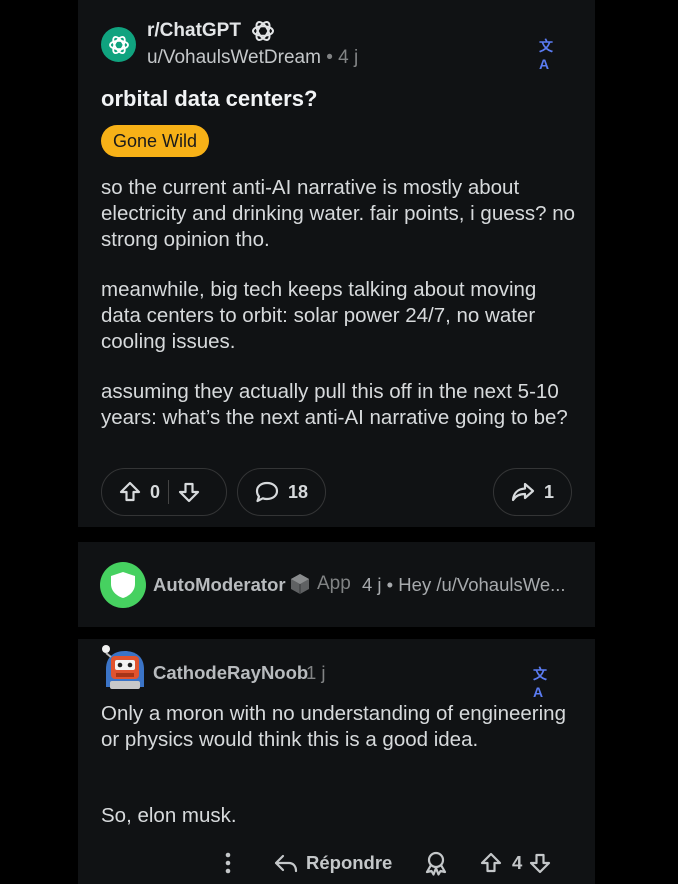 The height and width of the screenshot is (884, 678). I want to click on openai-flair-icon, so click(263, 31).